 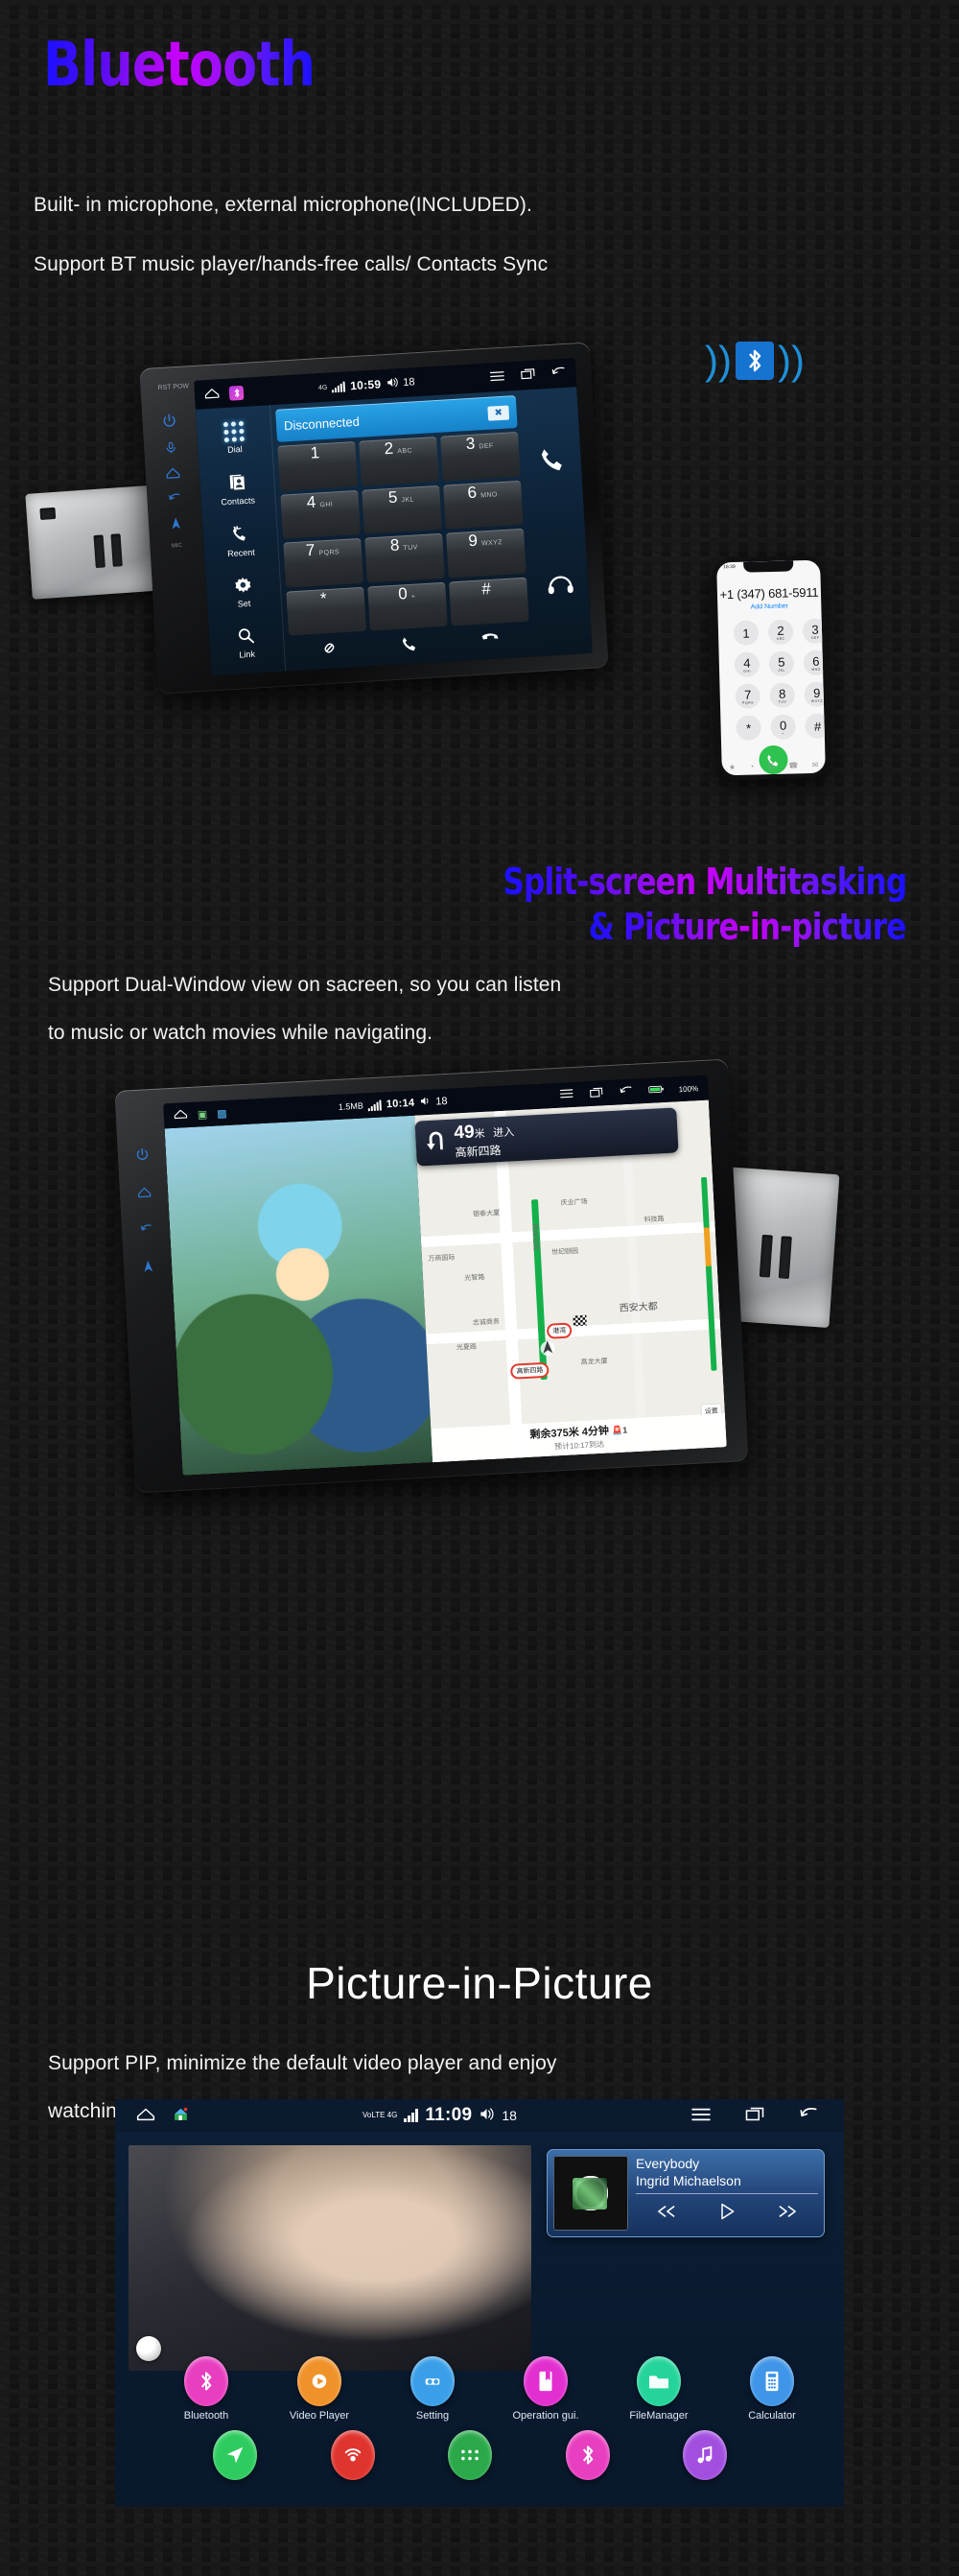 What do you see at coordinates (783, 728) in the screenshot?
I see `phone-key: 0 +` at bounding box center [783, 728].